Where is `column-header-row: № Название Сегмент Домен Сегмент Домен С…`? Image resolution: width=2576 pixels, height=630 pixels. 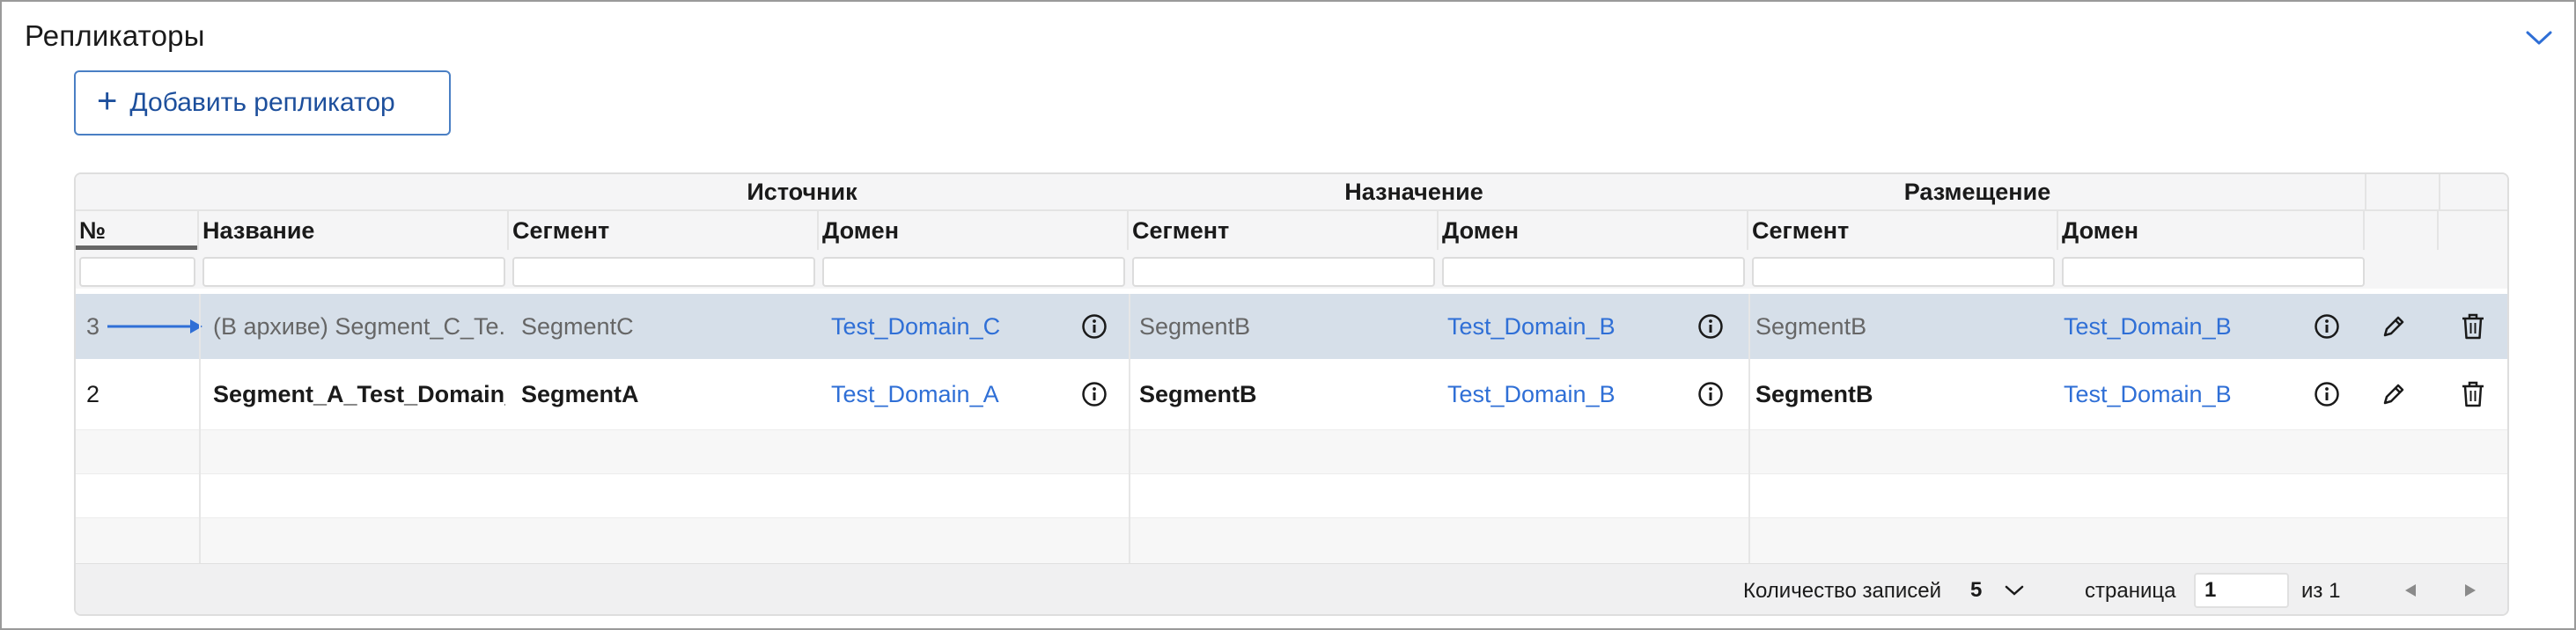 column-header-row: № Название Сегмент Домен Сегмент Домен С… is located at coordinates (1292, 230).